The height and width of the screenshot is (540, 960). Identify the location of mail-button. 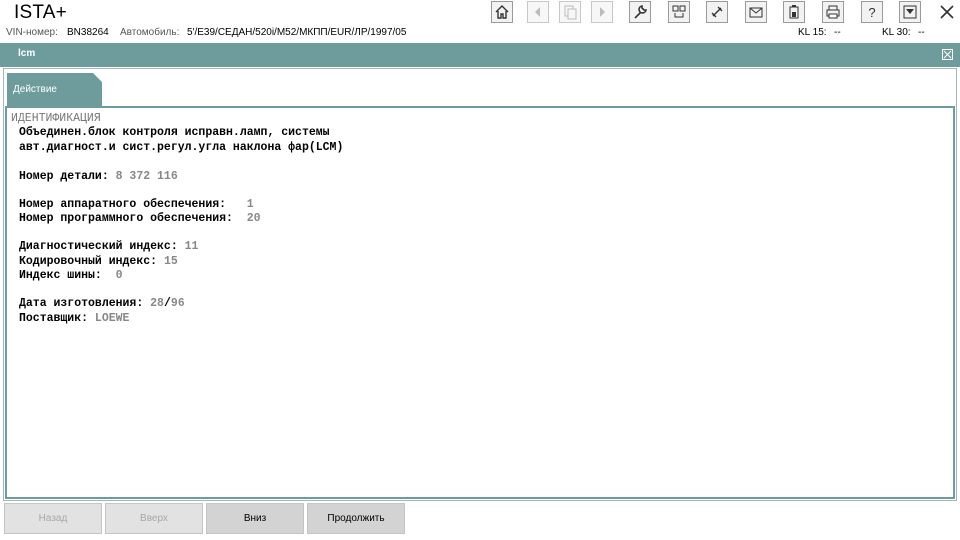
(756, 12).